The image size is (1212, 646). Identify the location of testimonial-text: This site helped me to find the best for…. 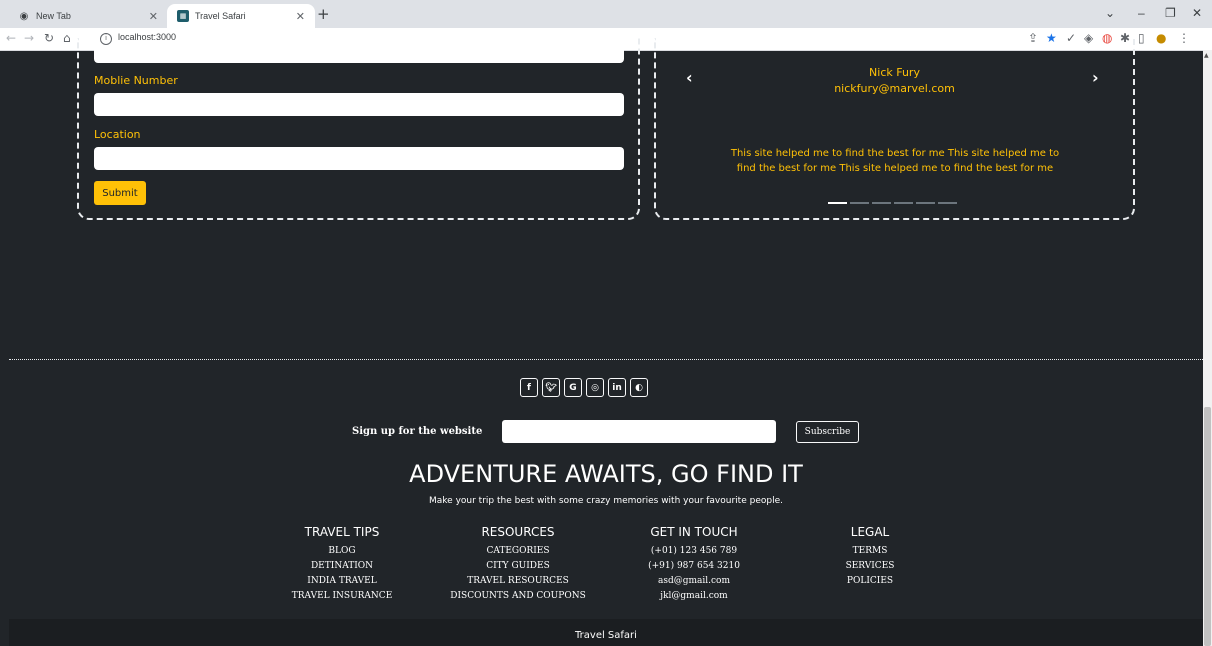
(895, 161).